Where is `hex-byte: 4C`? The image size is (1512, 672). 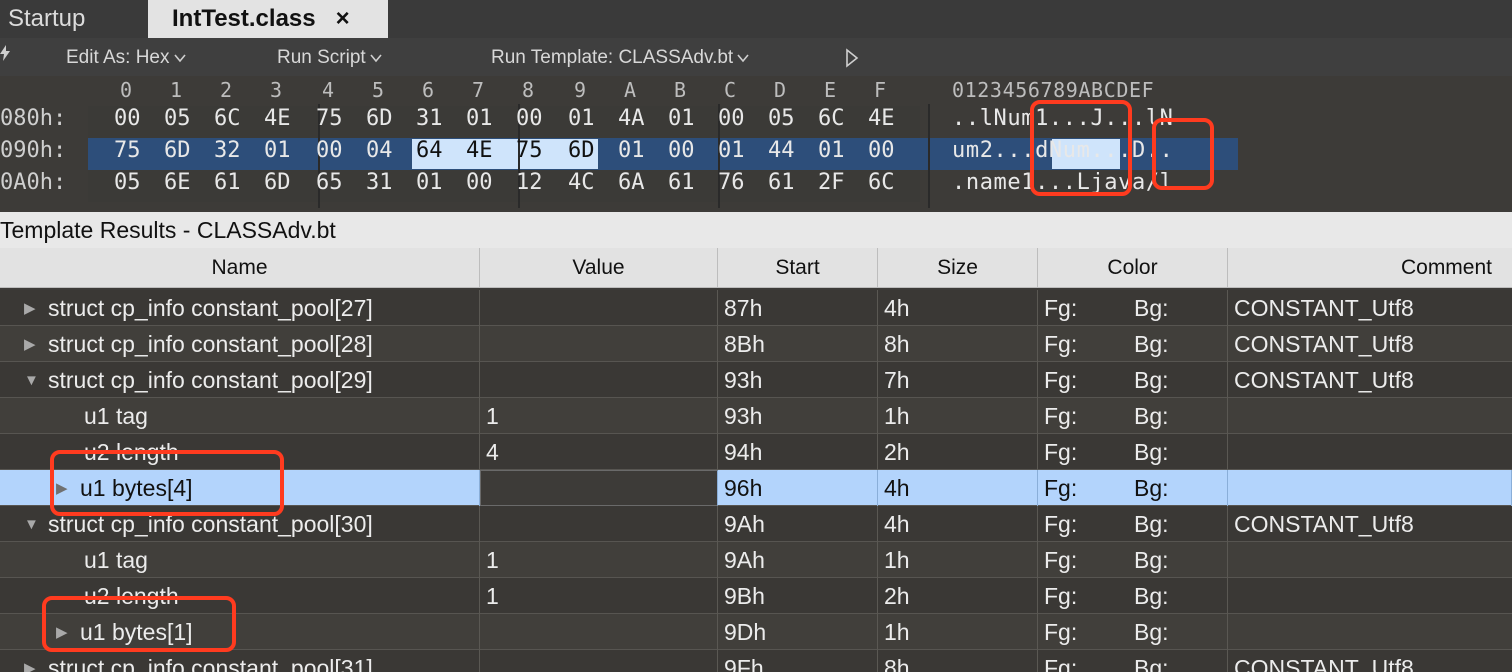
hex-byte: 4C is located at coordinates (590, 182).